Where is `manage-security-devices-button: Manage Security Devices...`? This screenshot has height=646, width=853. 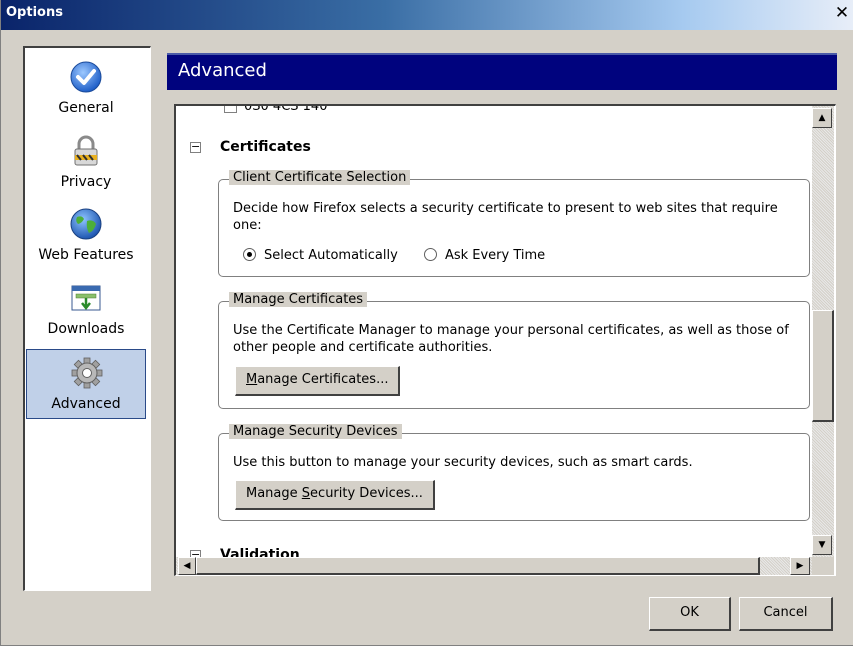 manage-security-devices-button: Manage Security Devices... is located at coordinates (335, 495).